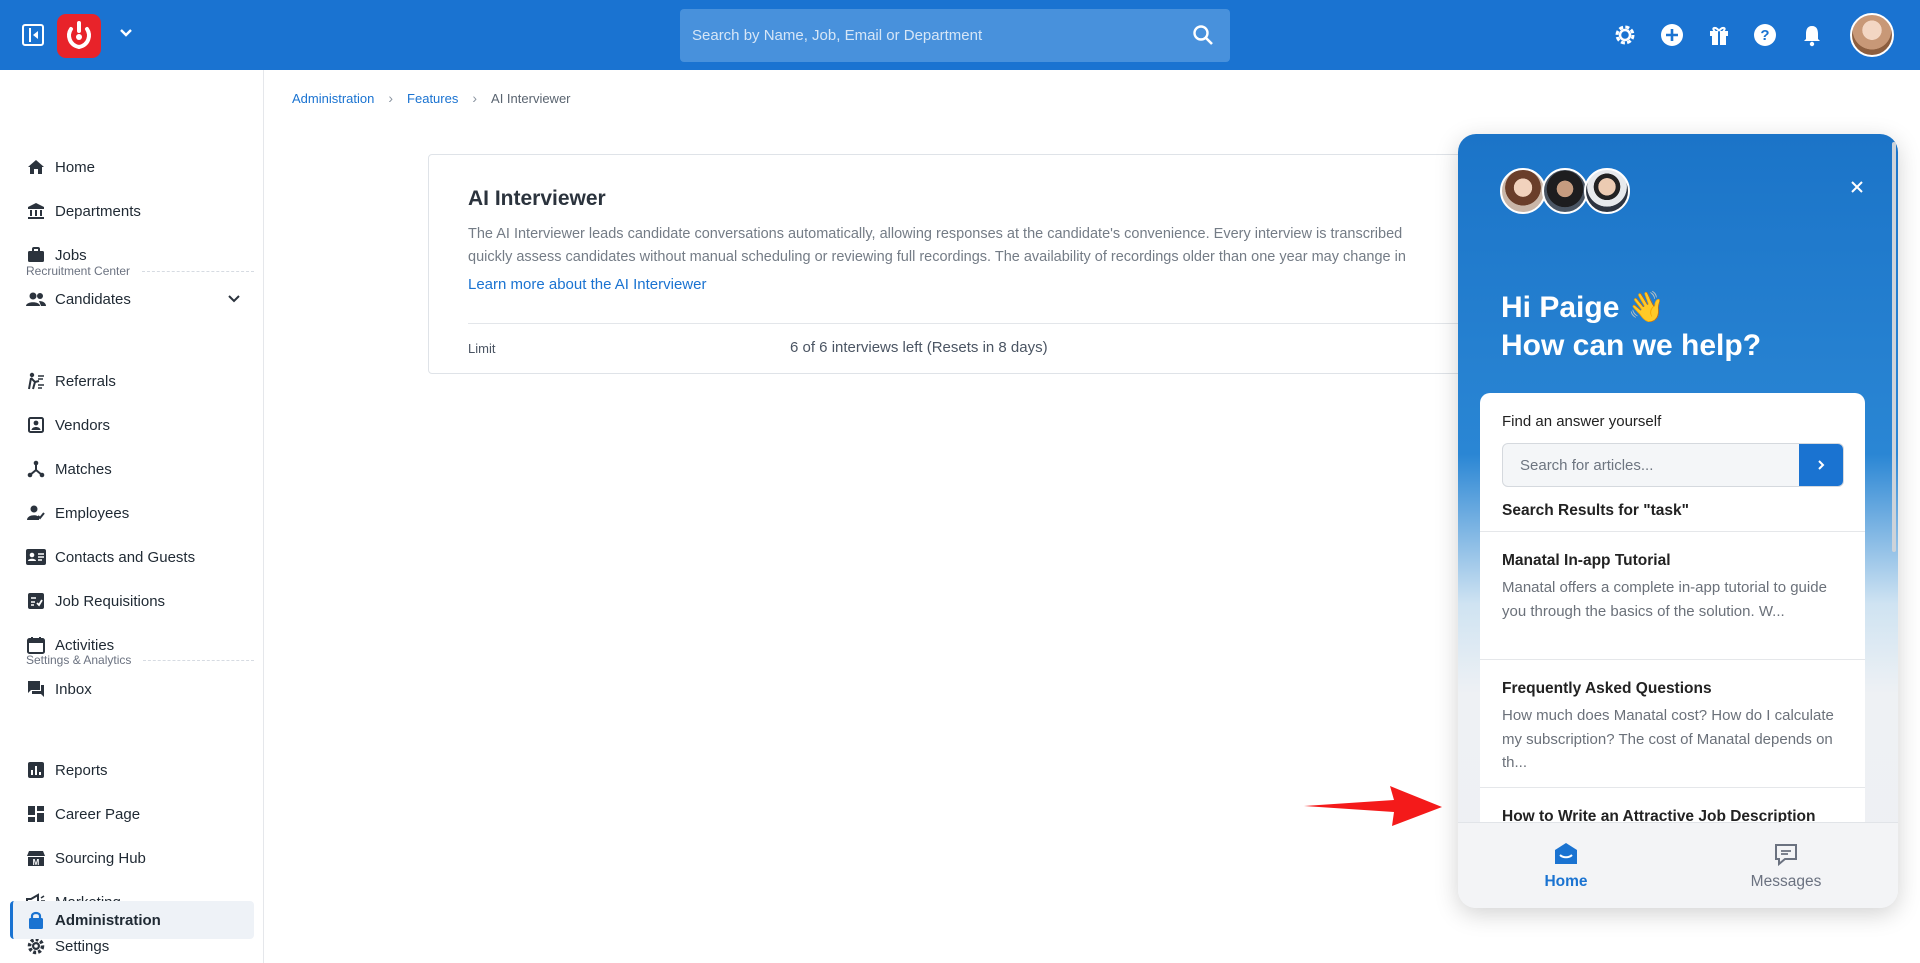 The width and height of the screenshot is (1920, 963). Describe the element at coordinates (36, 689) in the screenshot. I see `chat-icon` at that location.